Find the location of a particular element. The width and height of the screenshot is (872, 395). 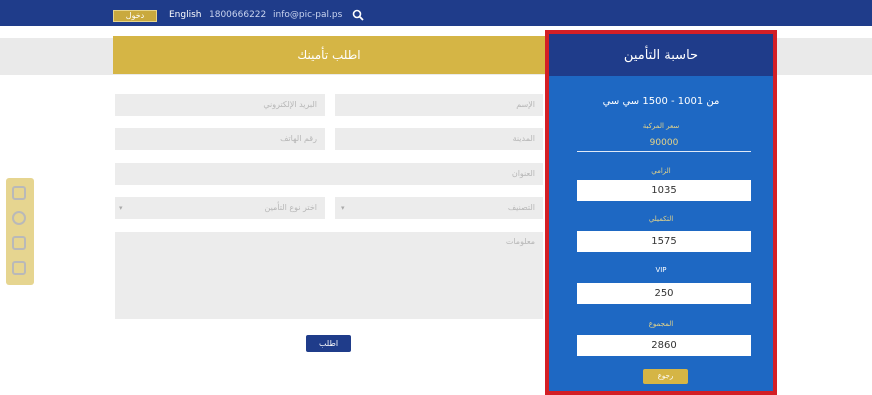

email-link: info@pic-pal.ps is located at coordinates (307, 15).